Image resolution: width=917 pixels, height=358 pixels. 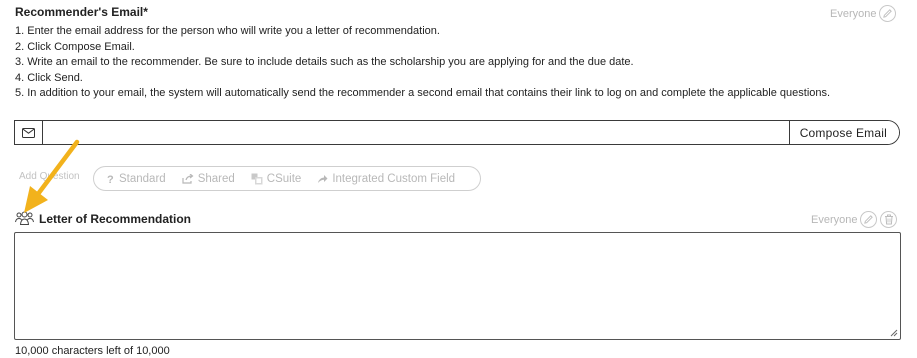 What do you see at coordinates (81, 12) in the screenshot?
I see `recommender-email-title: Recommender's Email*` at bounding box center [81, 12].